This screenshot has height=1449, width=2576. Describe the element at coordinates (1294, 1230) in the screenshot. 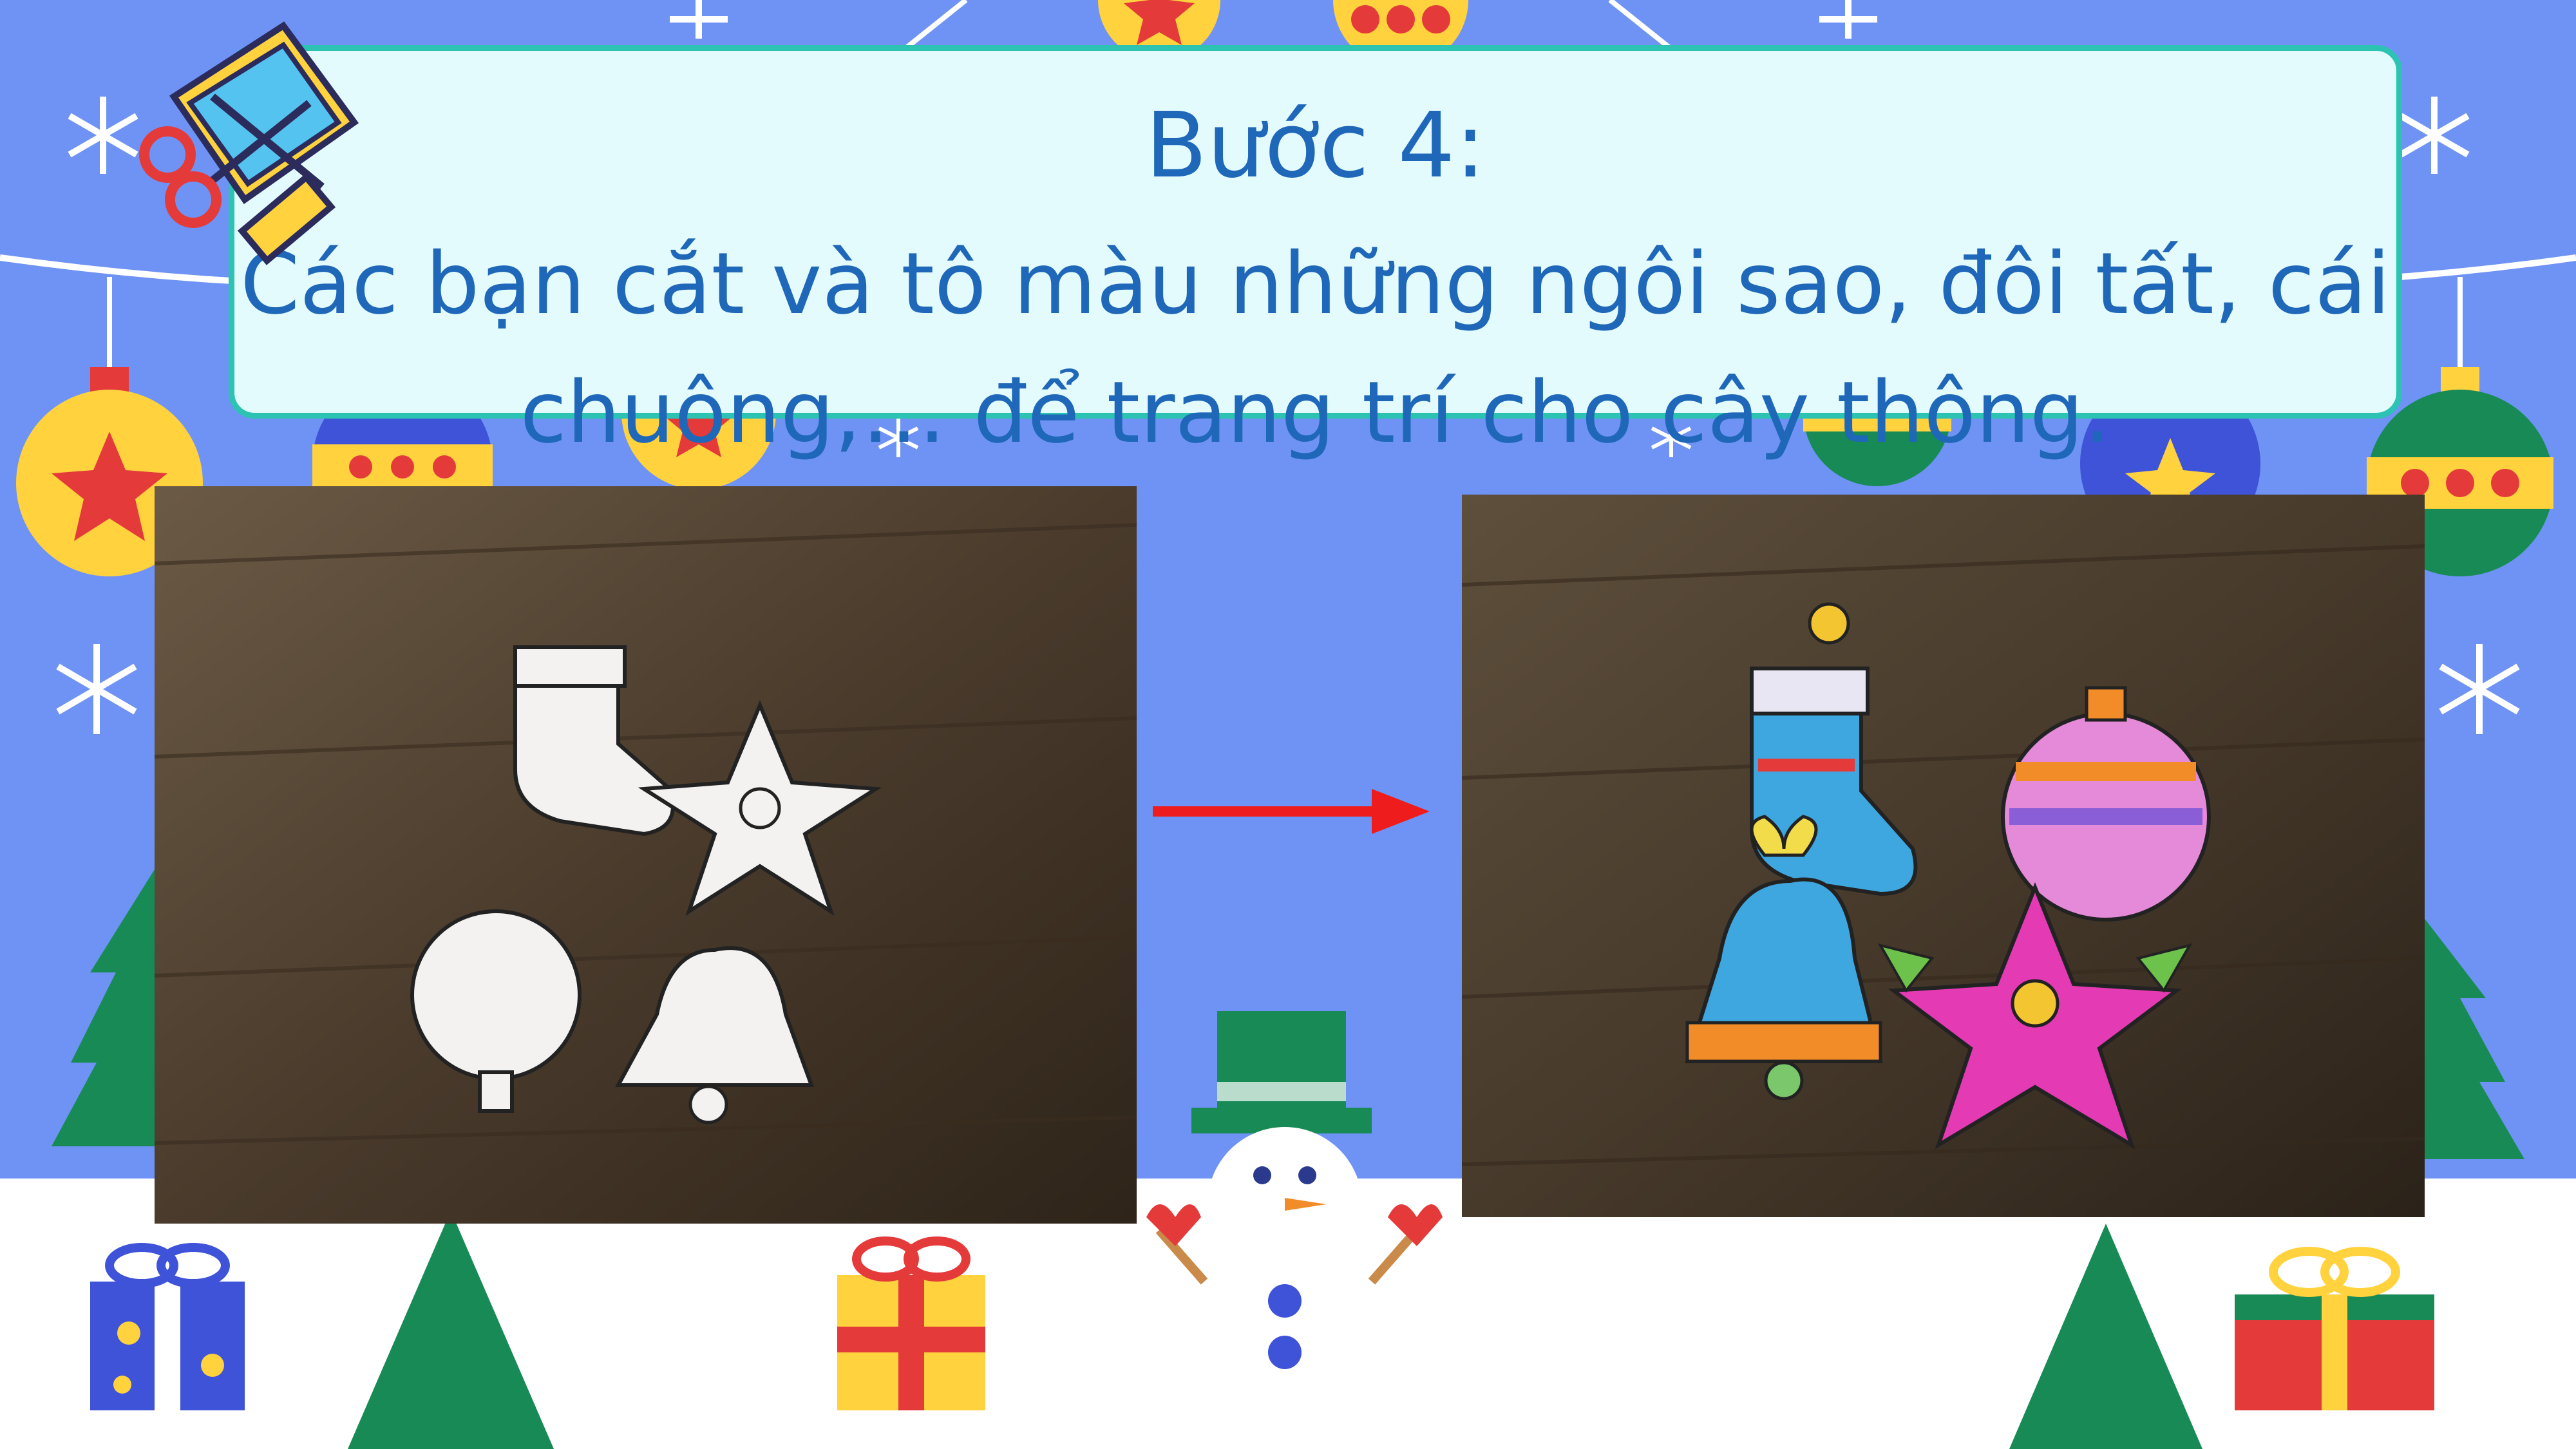

I see `snowman-icon` at that location.